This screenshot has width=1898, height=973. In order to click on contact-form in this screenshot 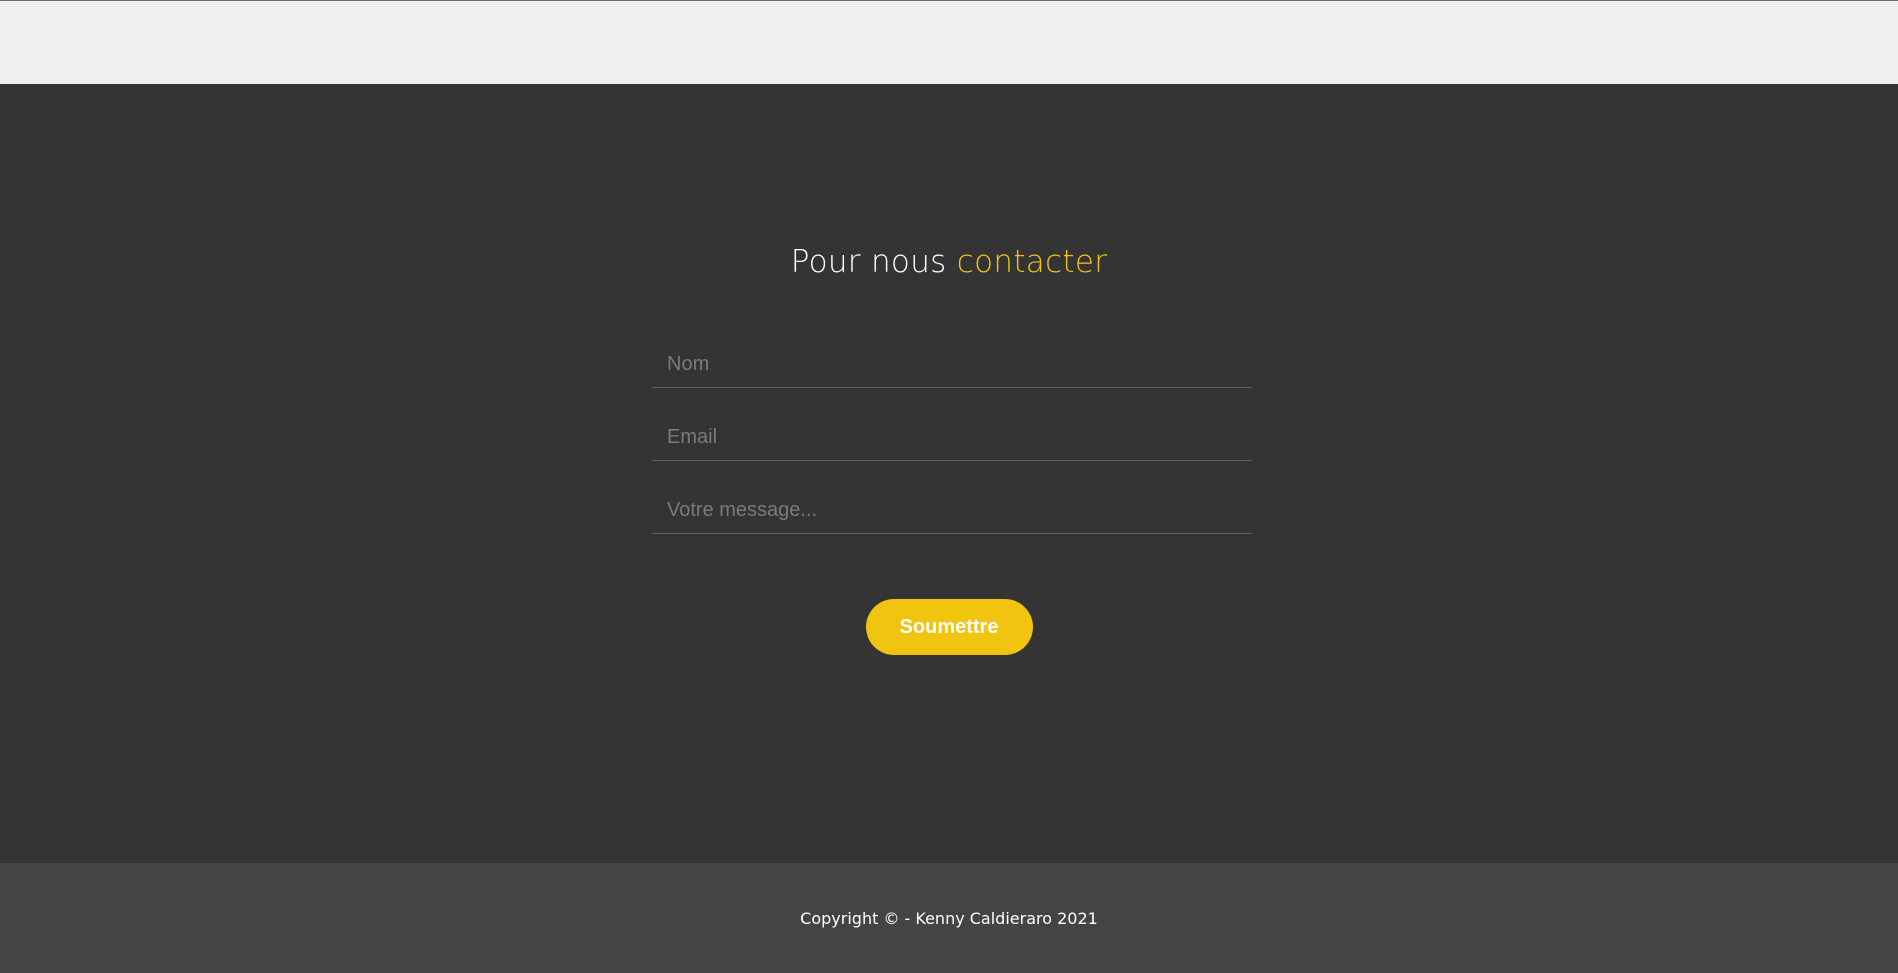, I will do `click(952, 445)`.